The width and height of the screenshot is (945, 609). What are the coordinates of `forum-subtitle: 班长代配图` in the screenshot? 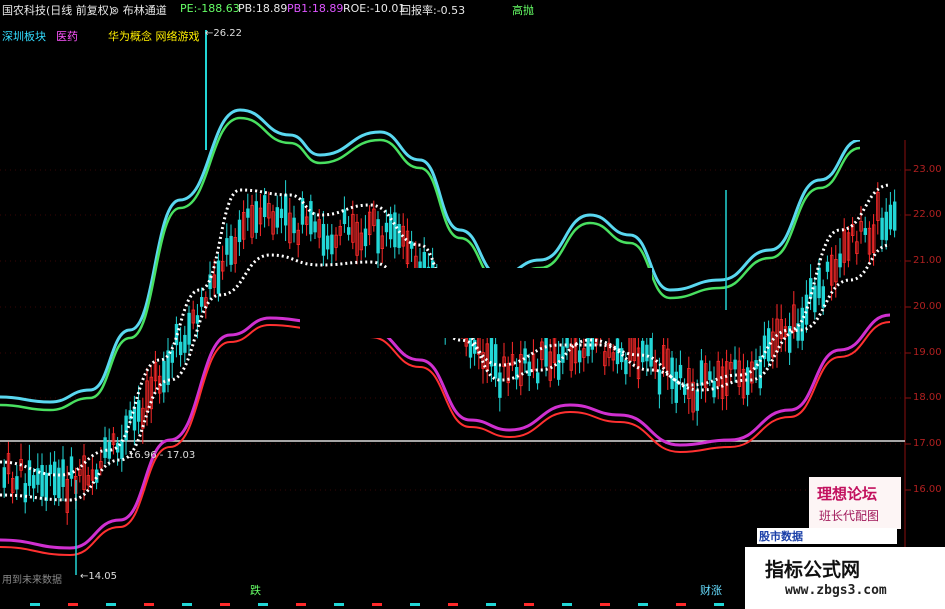 It's located at (849, 516).